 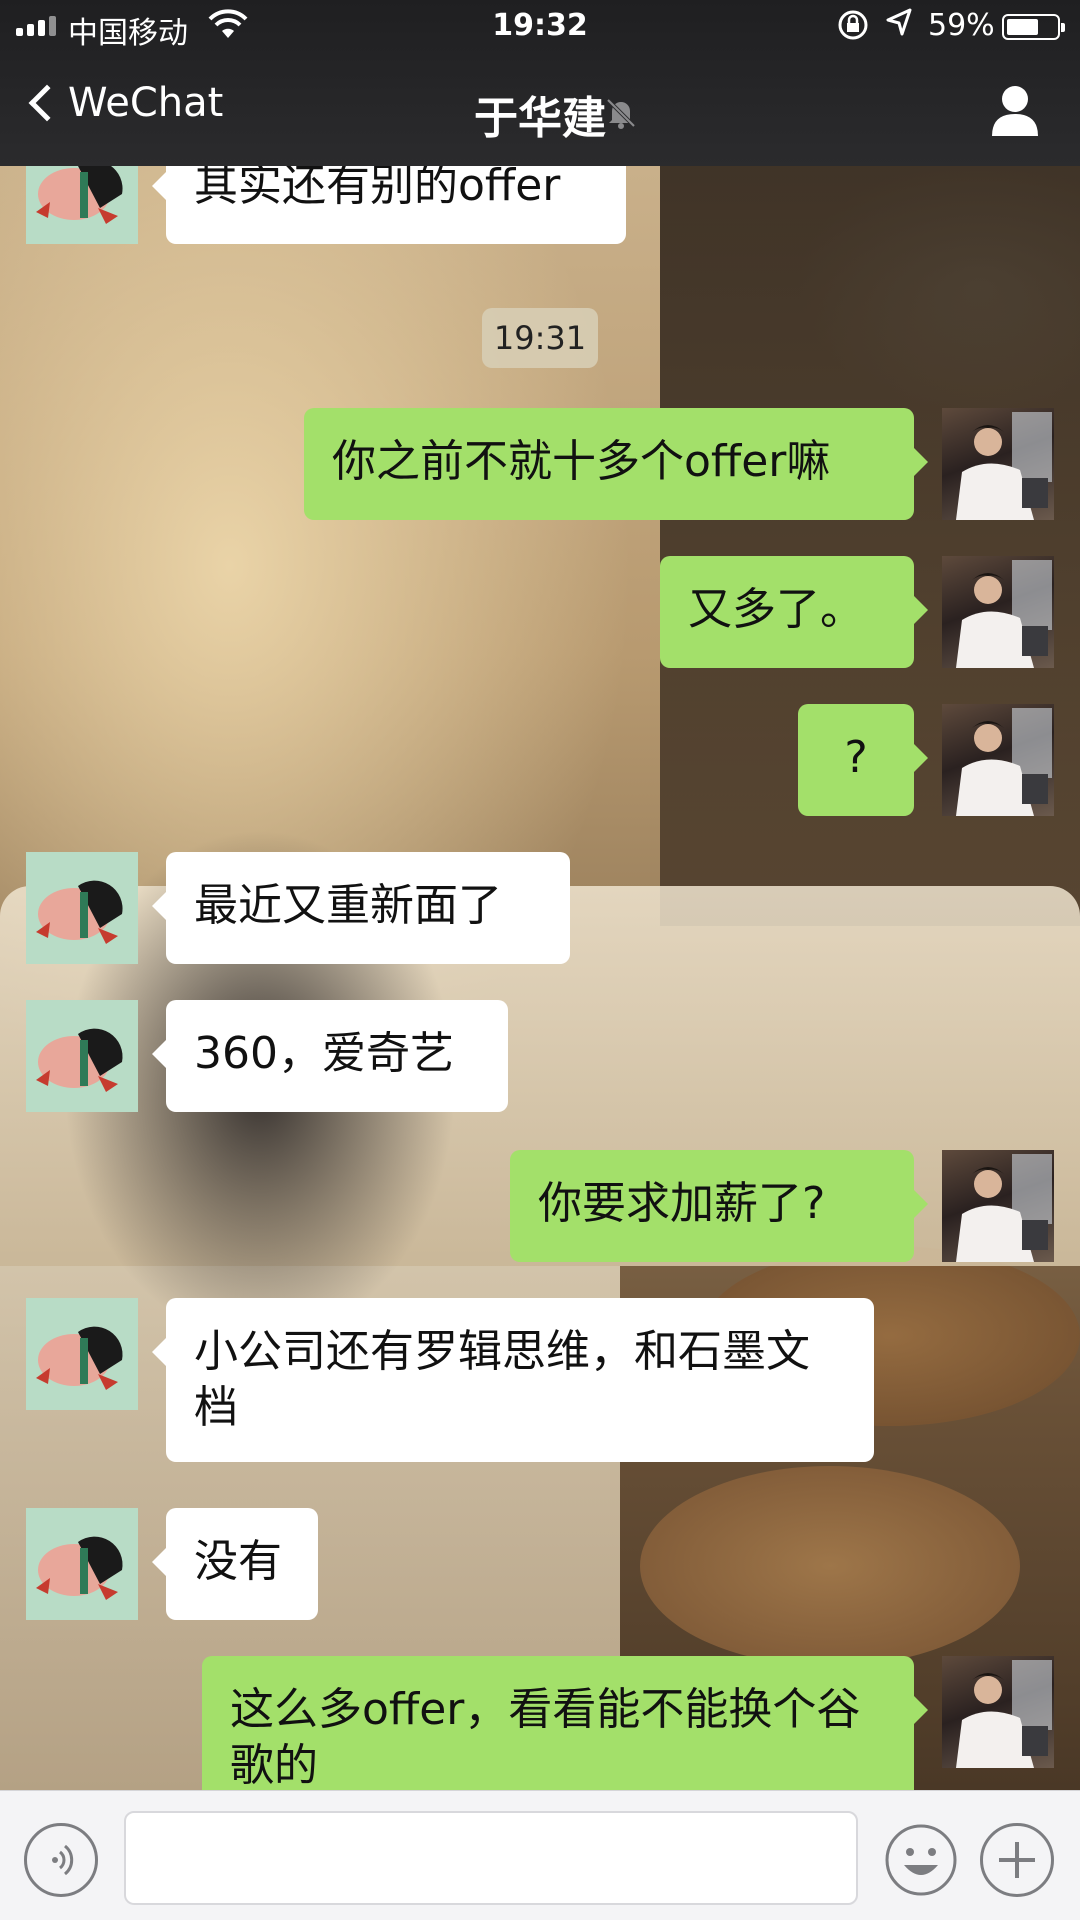 I want to click on battery-percent: 59%, so click(x=961, y=25).